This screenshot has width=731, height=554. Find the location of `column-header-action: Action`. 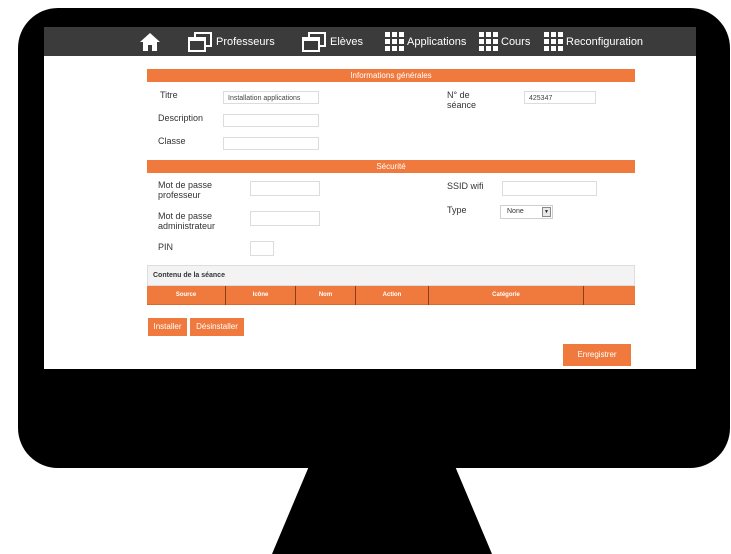

column-header-action: Action is located at coordinates (392, 295).